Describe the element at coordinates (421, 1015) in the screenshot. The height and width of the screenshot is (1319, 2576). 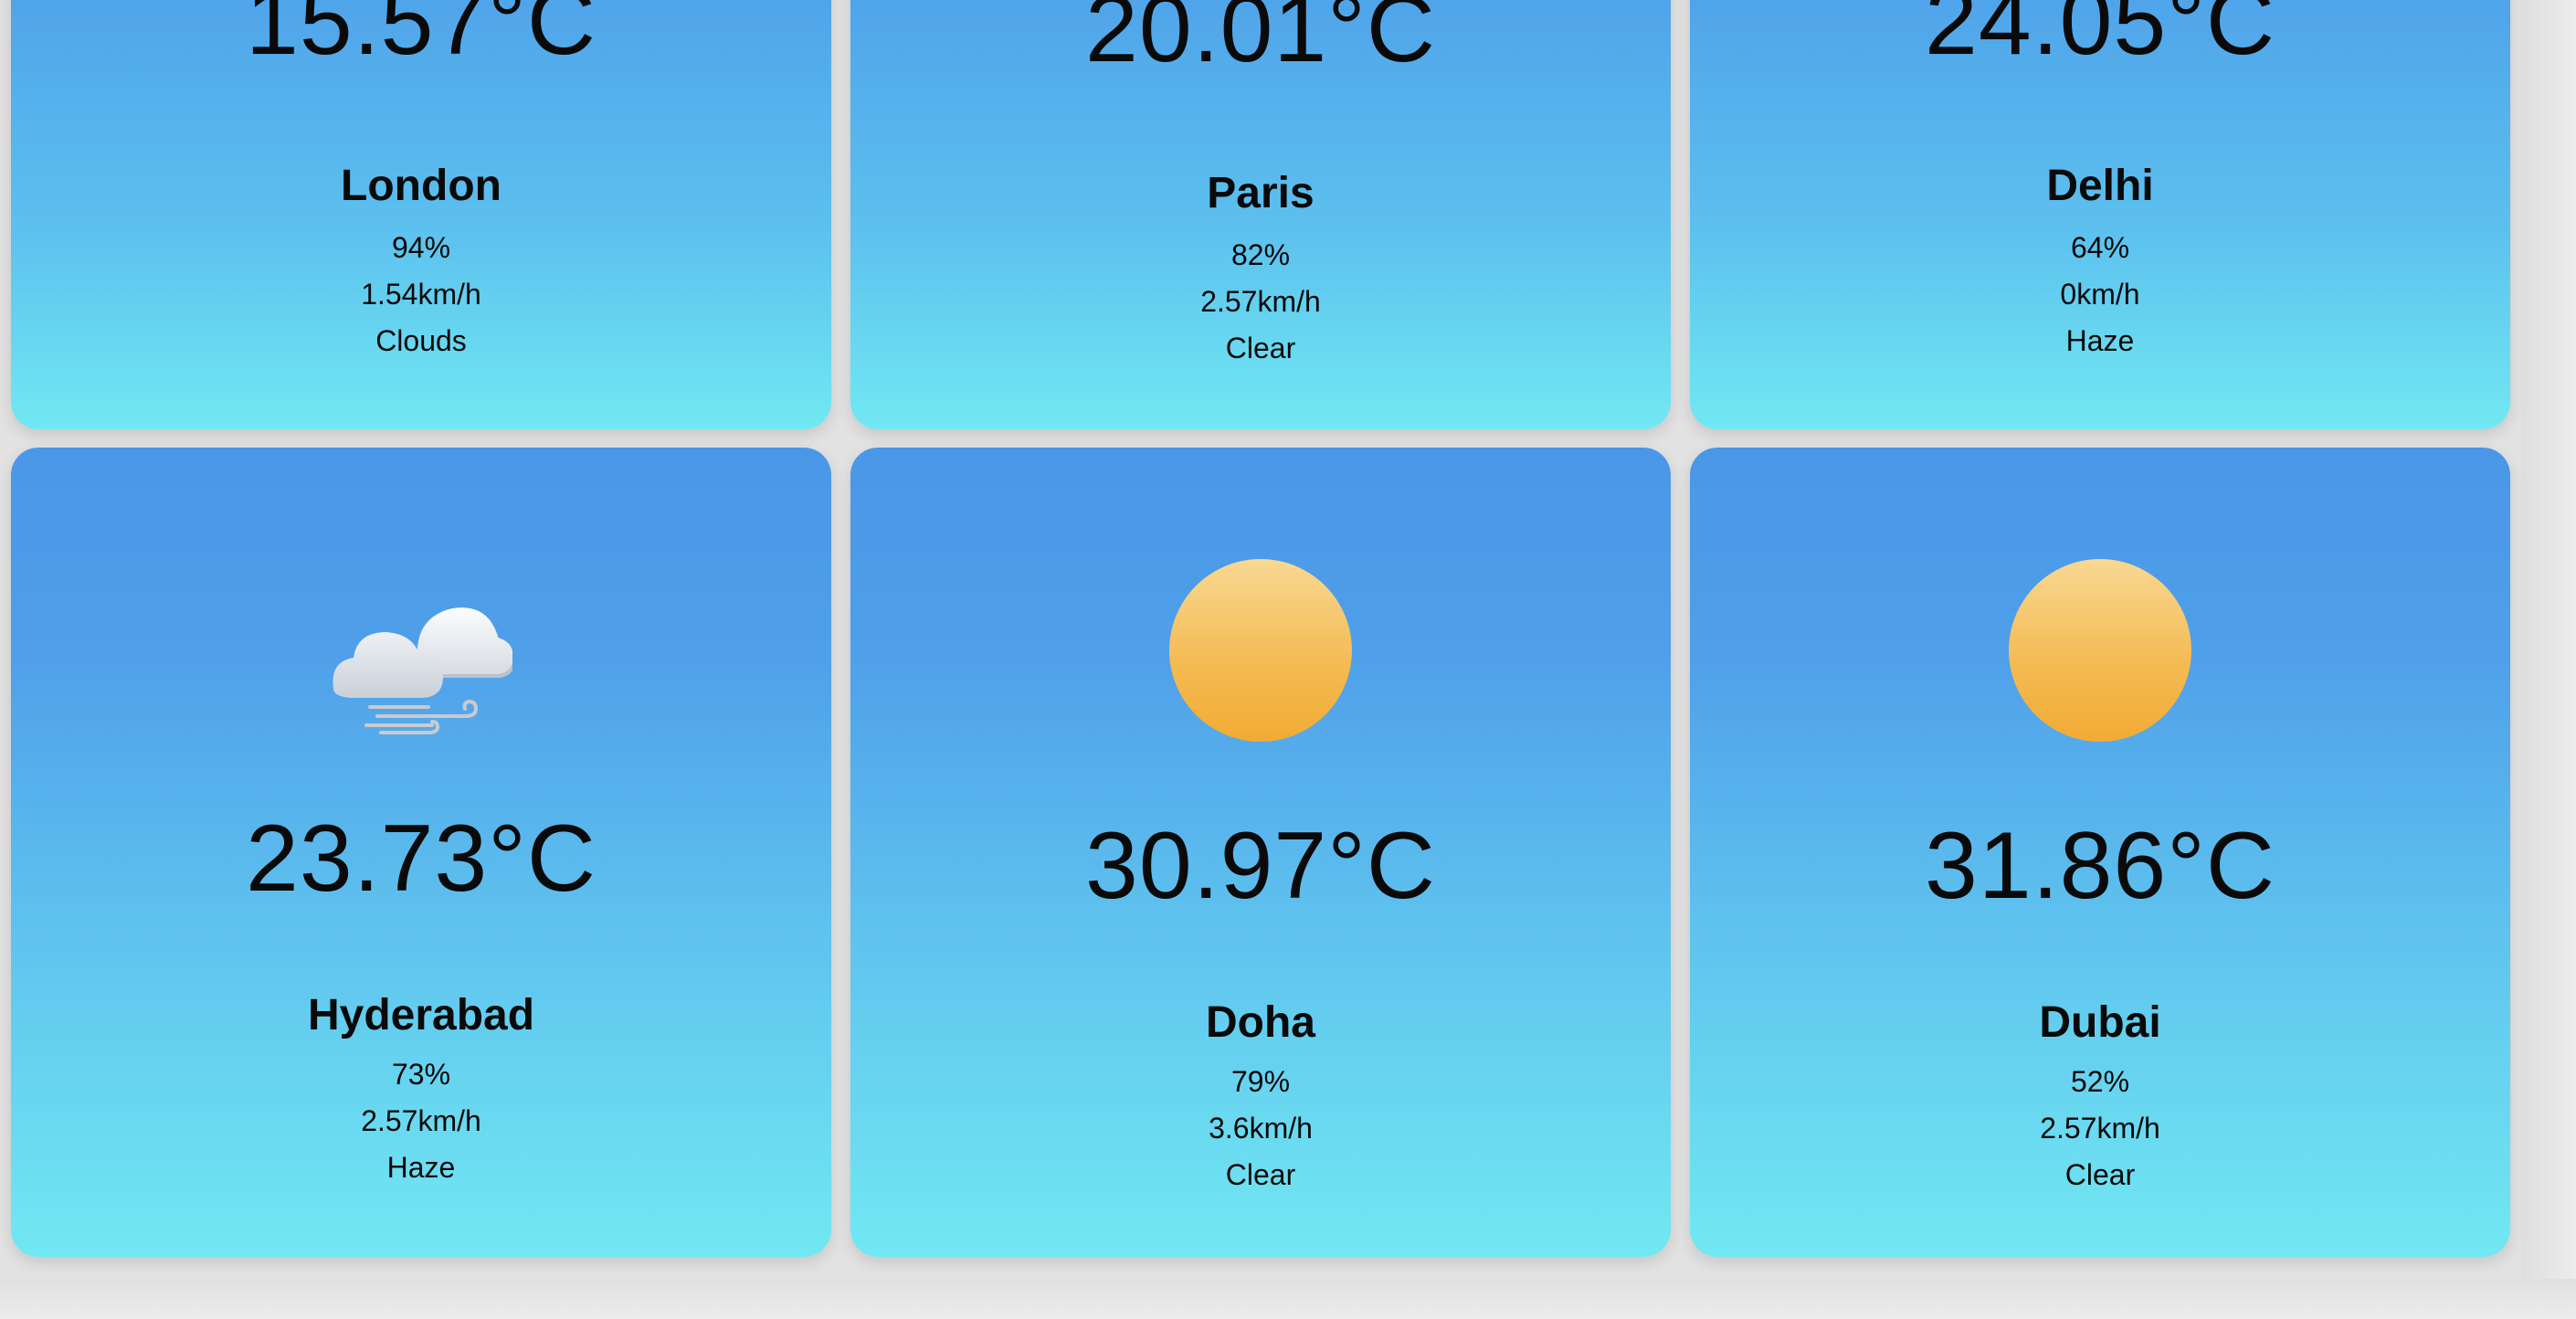
I see `city-name: Hyderabad` at that location.